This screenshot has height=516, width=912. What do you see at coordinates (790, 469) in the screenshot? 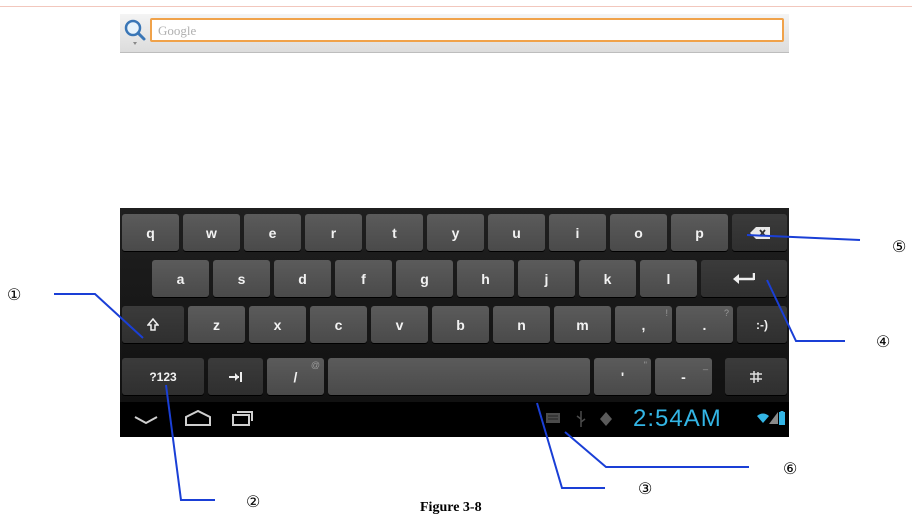
I see `annotation-6: ⑥` at bounding box center [790, 469].